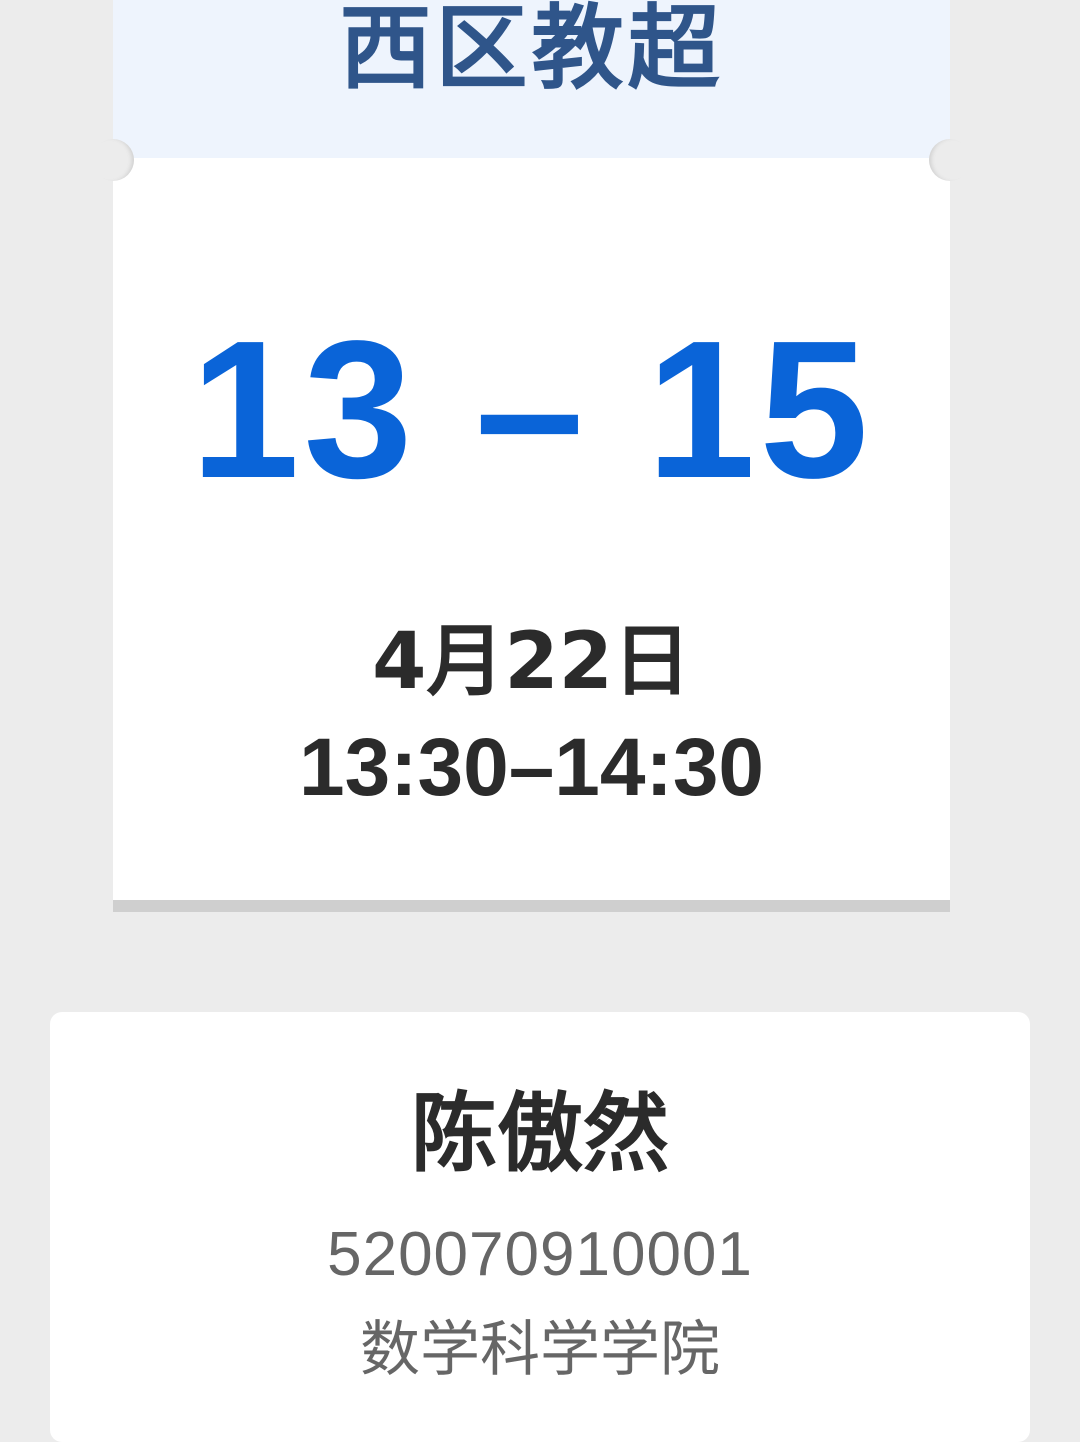  What do you see at coordinates (531, 409) in the screenshot?
I see `period-range: 13 – 15` at bounding box center [531, 409].